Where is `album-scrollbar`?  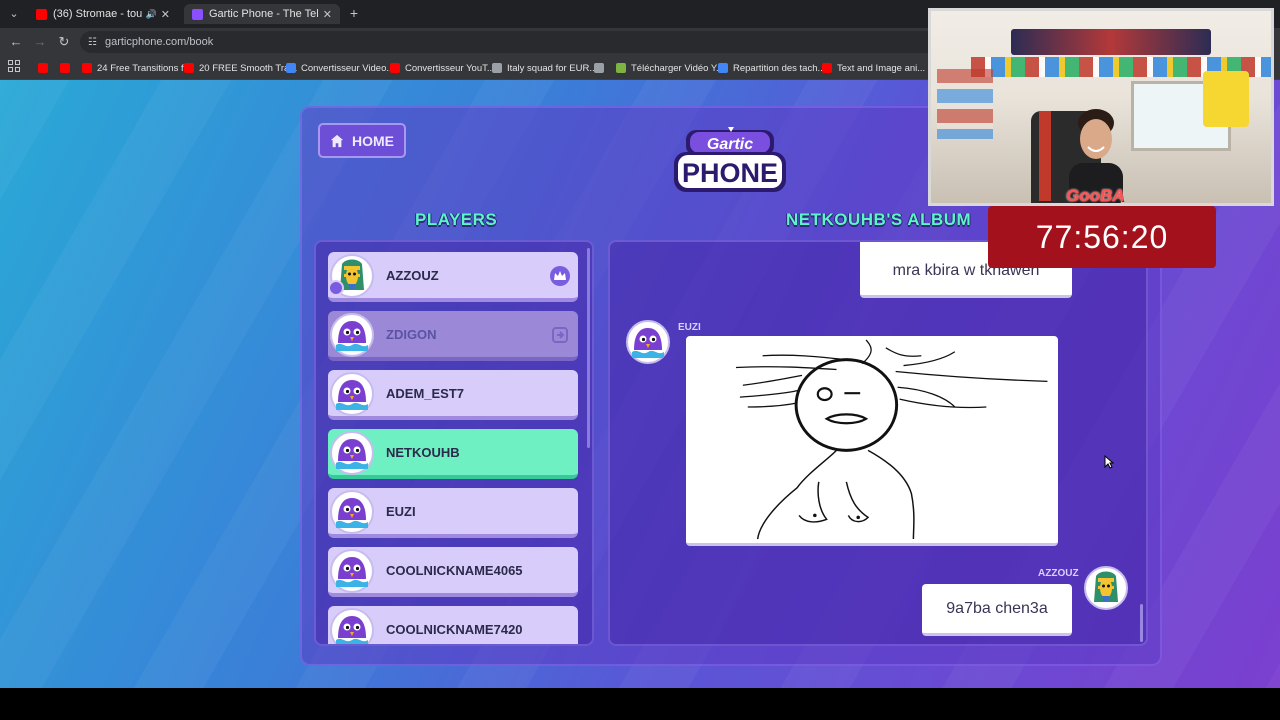
album-scrollbar is located at coordinates (1141, 623).